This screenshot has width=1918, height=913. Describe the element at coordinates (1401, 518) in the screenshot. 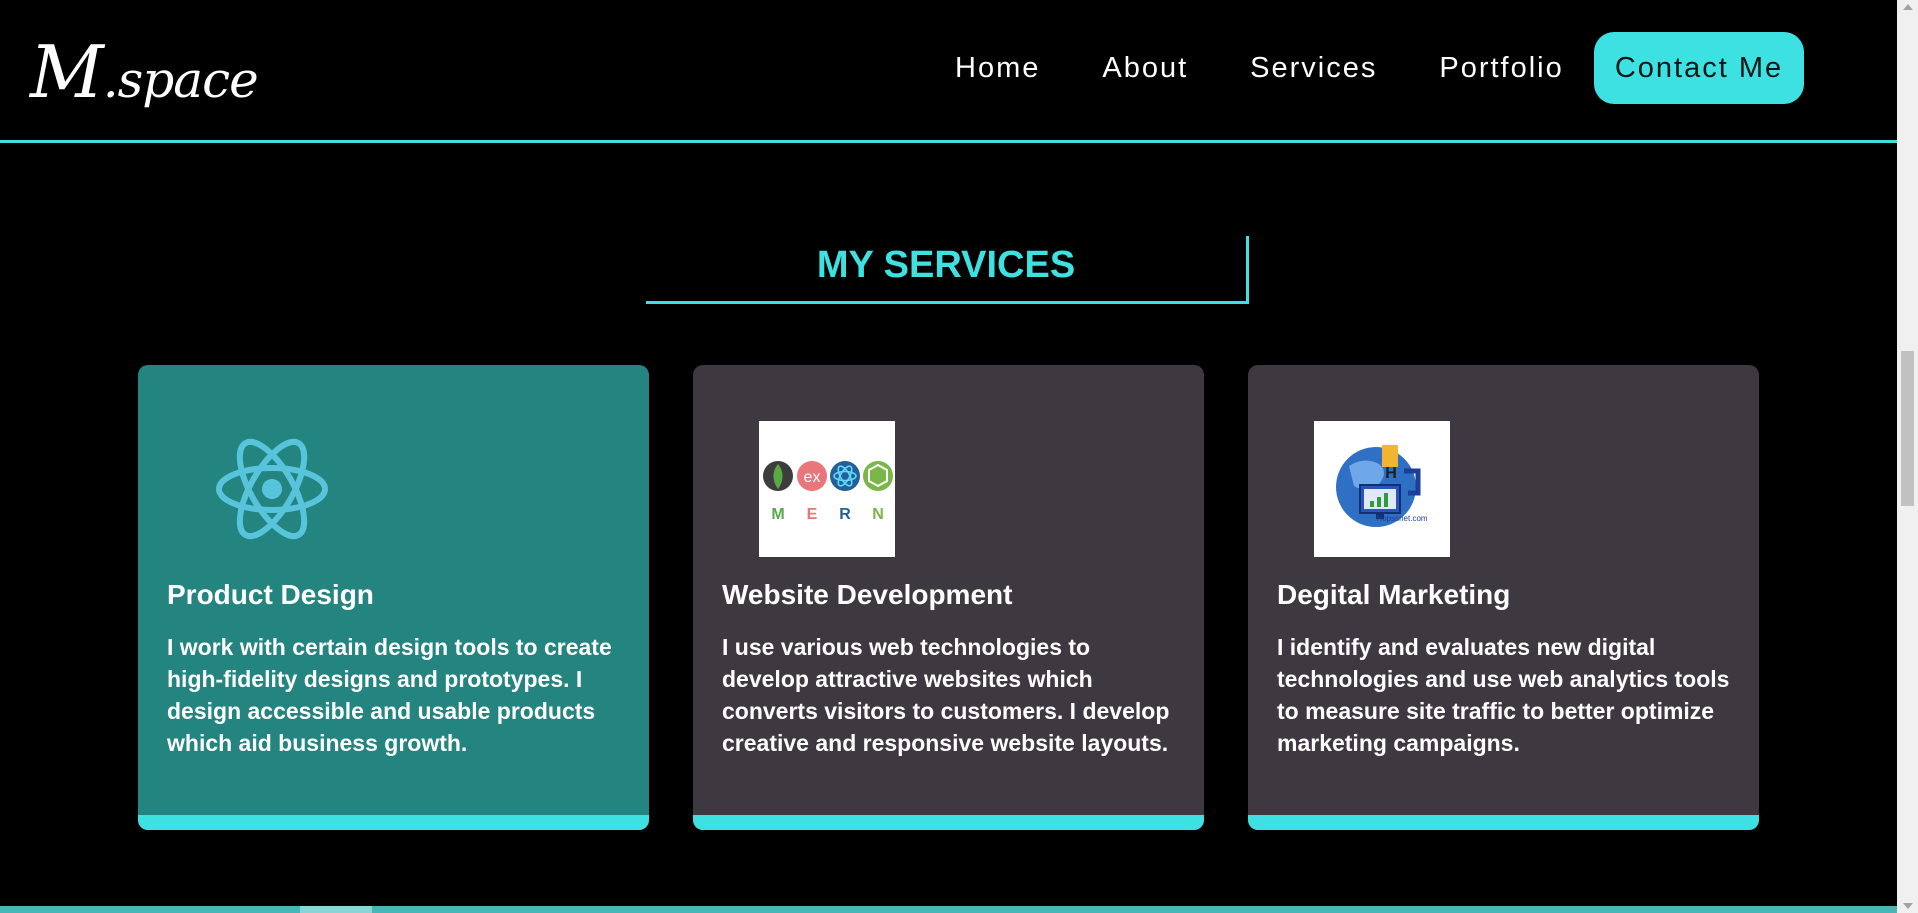

I see `svg-text: Hopssnet.com` at that location.